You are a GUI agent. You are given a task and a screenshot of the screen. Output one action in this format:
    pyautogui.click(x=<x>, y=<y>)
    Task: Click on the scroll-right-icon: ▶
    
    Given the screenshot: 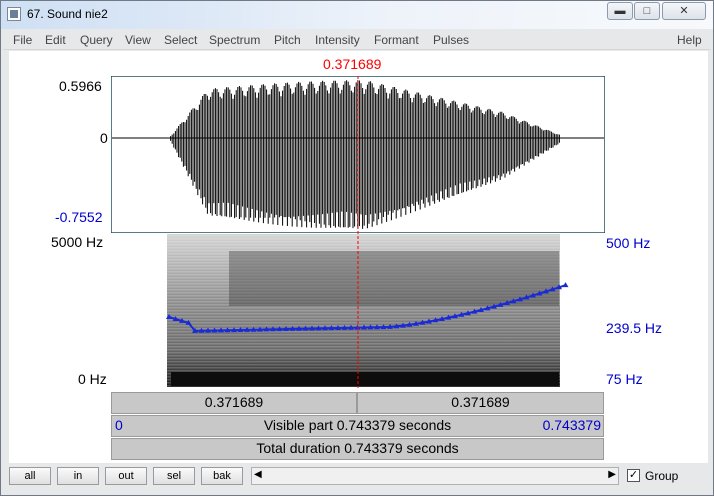 What is the action you would take?
    pyautogui.click(x=612, y=474)
    